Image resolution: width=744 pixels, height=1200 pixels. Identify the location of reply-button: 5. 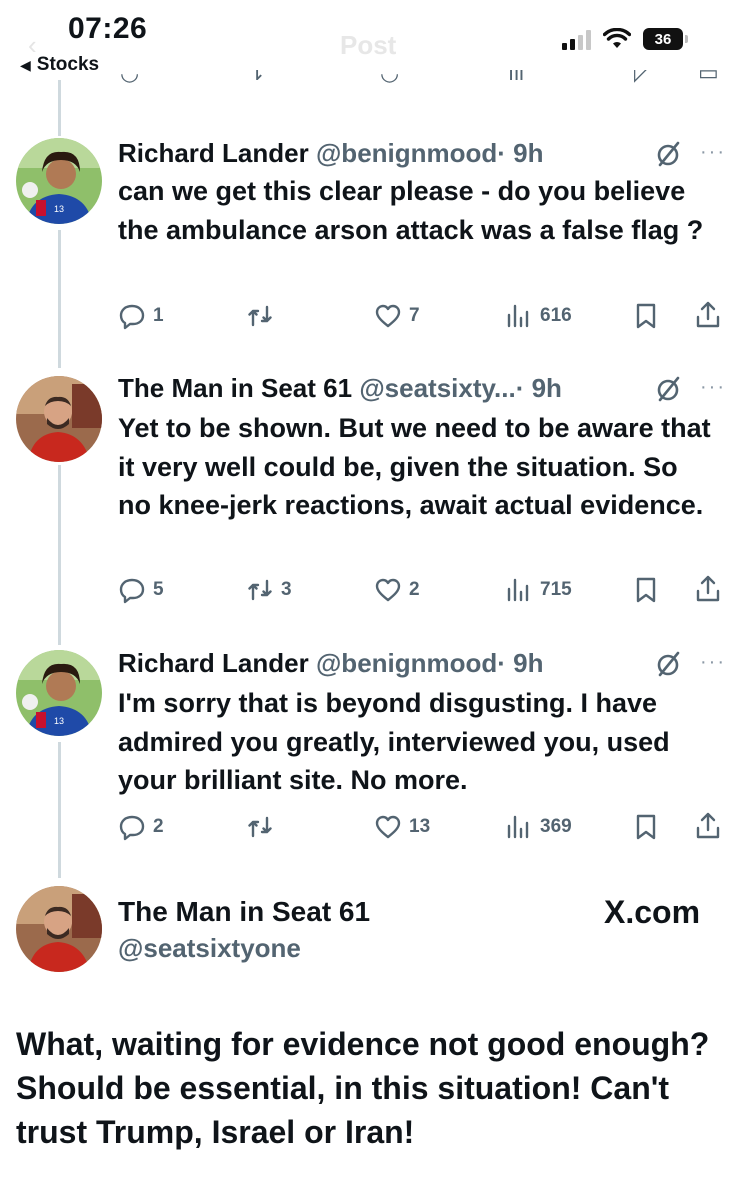
(141, 590).